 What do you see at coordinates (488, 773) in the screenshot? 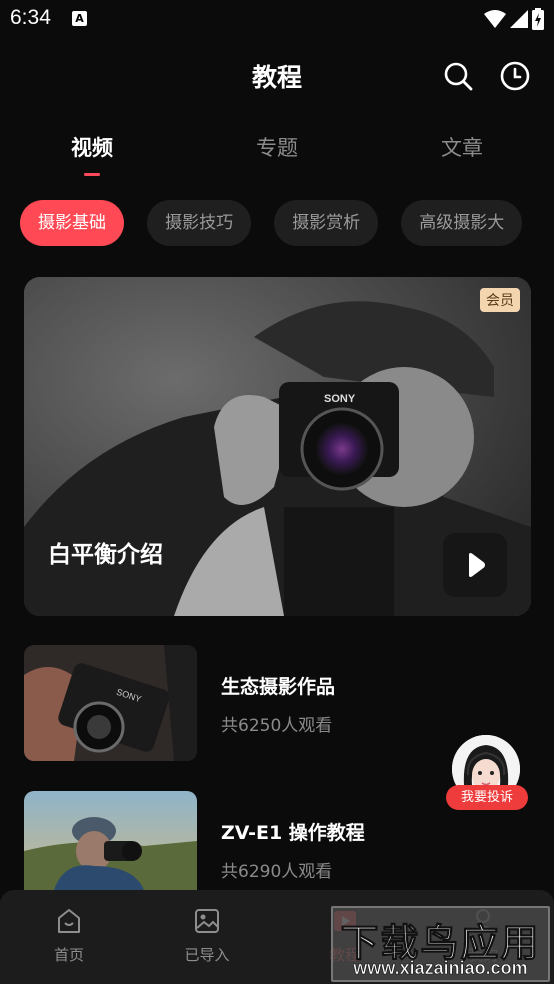
I see `complaint-button: 我要投诉` at bounding box center [488, 773].